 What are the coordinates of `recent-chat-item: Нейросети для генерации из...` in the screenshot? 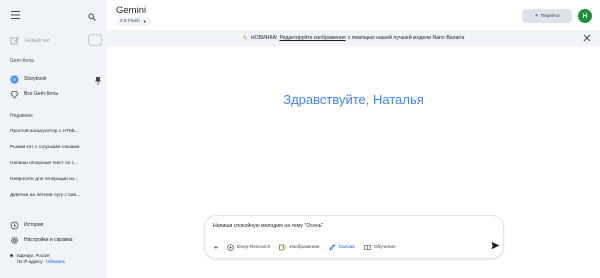 It's located at (56, 179).